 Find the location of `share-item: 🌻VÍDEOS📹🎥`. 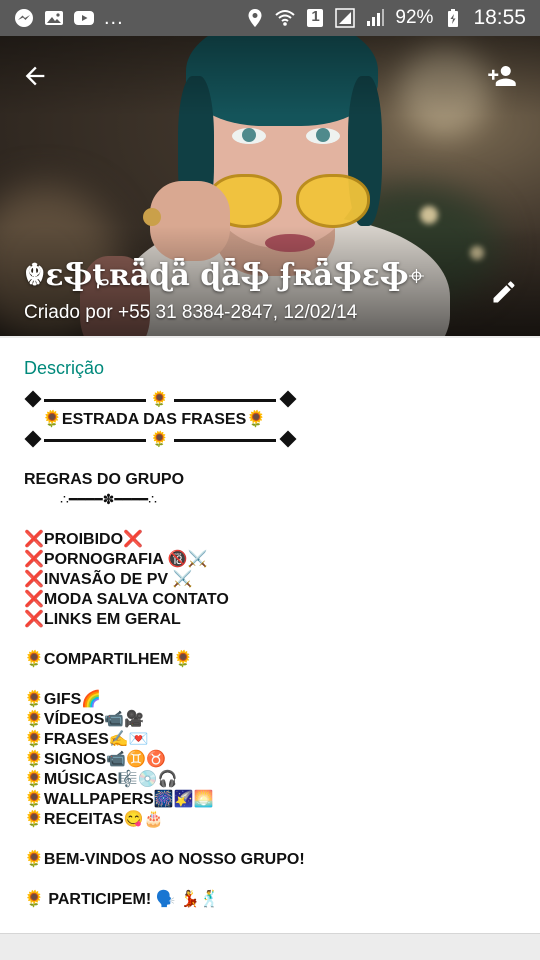

share-item: 🌻VÍDEOS📹🎥 is located at coordinates (84, 719).